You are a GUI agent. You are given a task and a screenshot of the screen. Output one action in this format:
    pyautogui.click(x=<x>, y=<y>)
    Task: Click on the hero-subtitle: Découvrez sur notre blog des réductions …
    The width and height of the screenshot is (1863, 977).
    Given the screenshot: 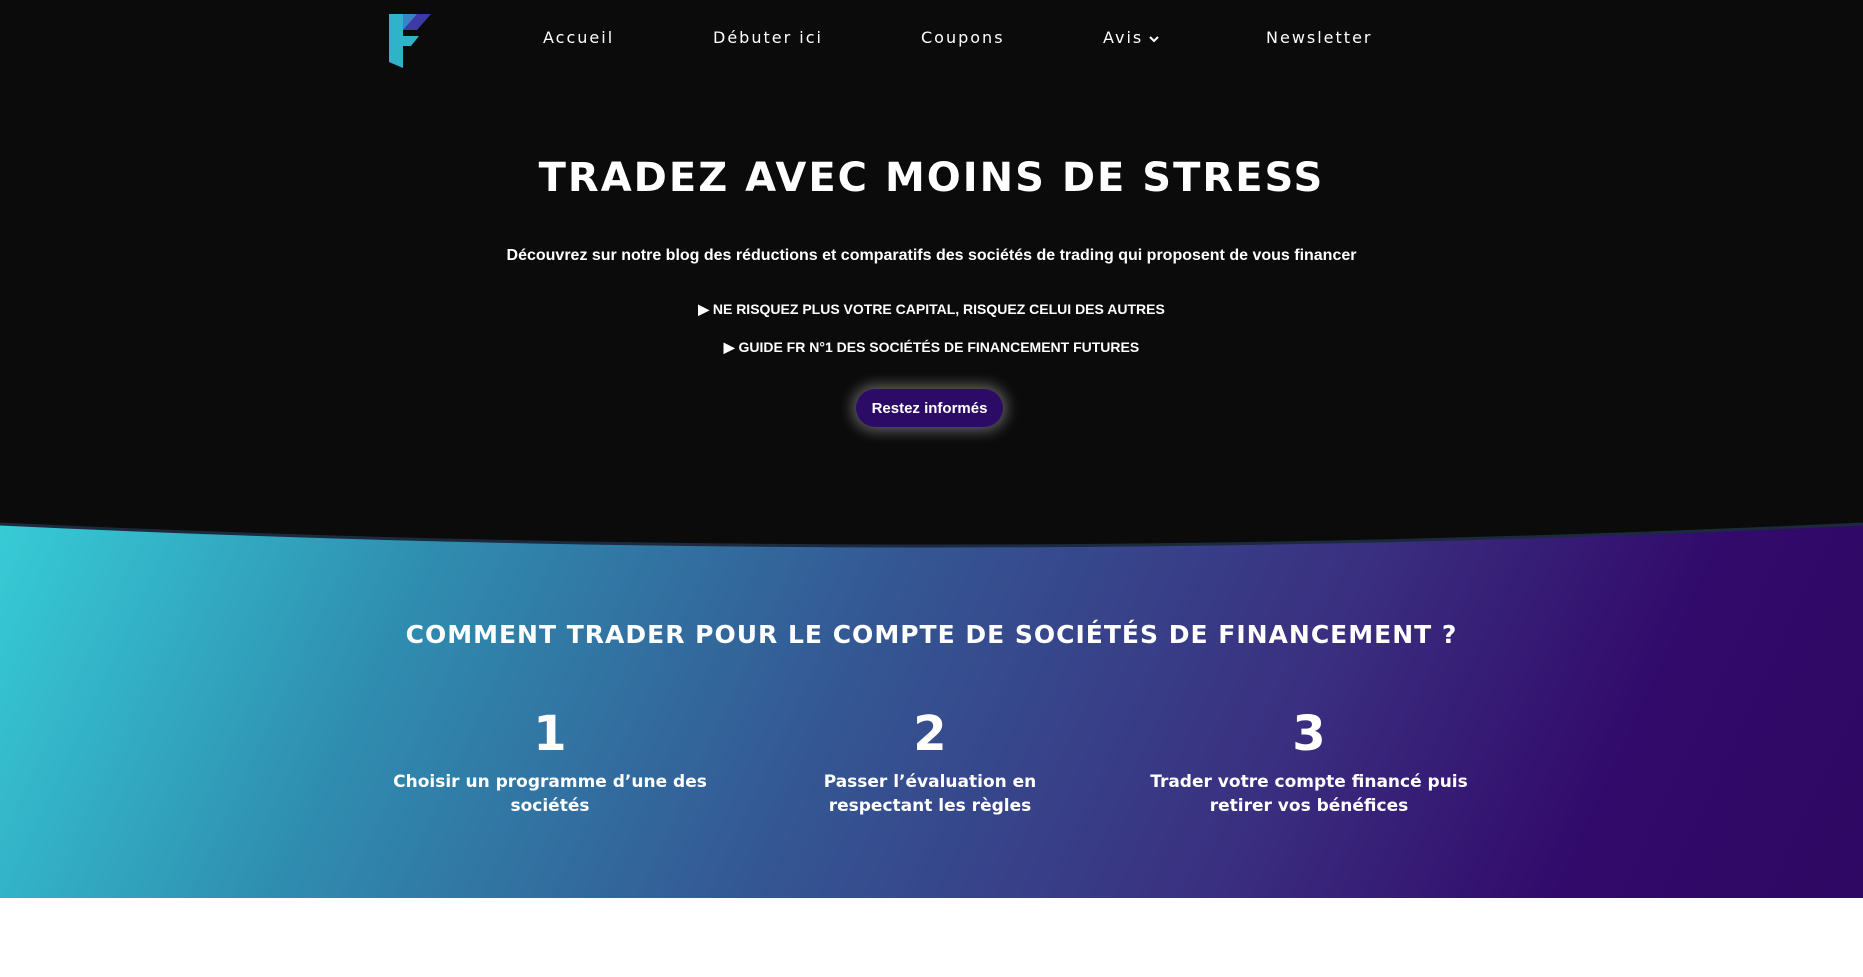 What is the action you would take?
    pyautogui.click(x=931, y=255)
    